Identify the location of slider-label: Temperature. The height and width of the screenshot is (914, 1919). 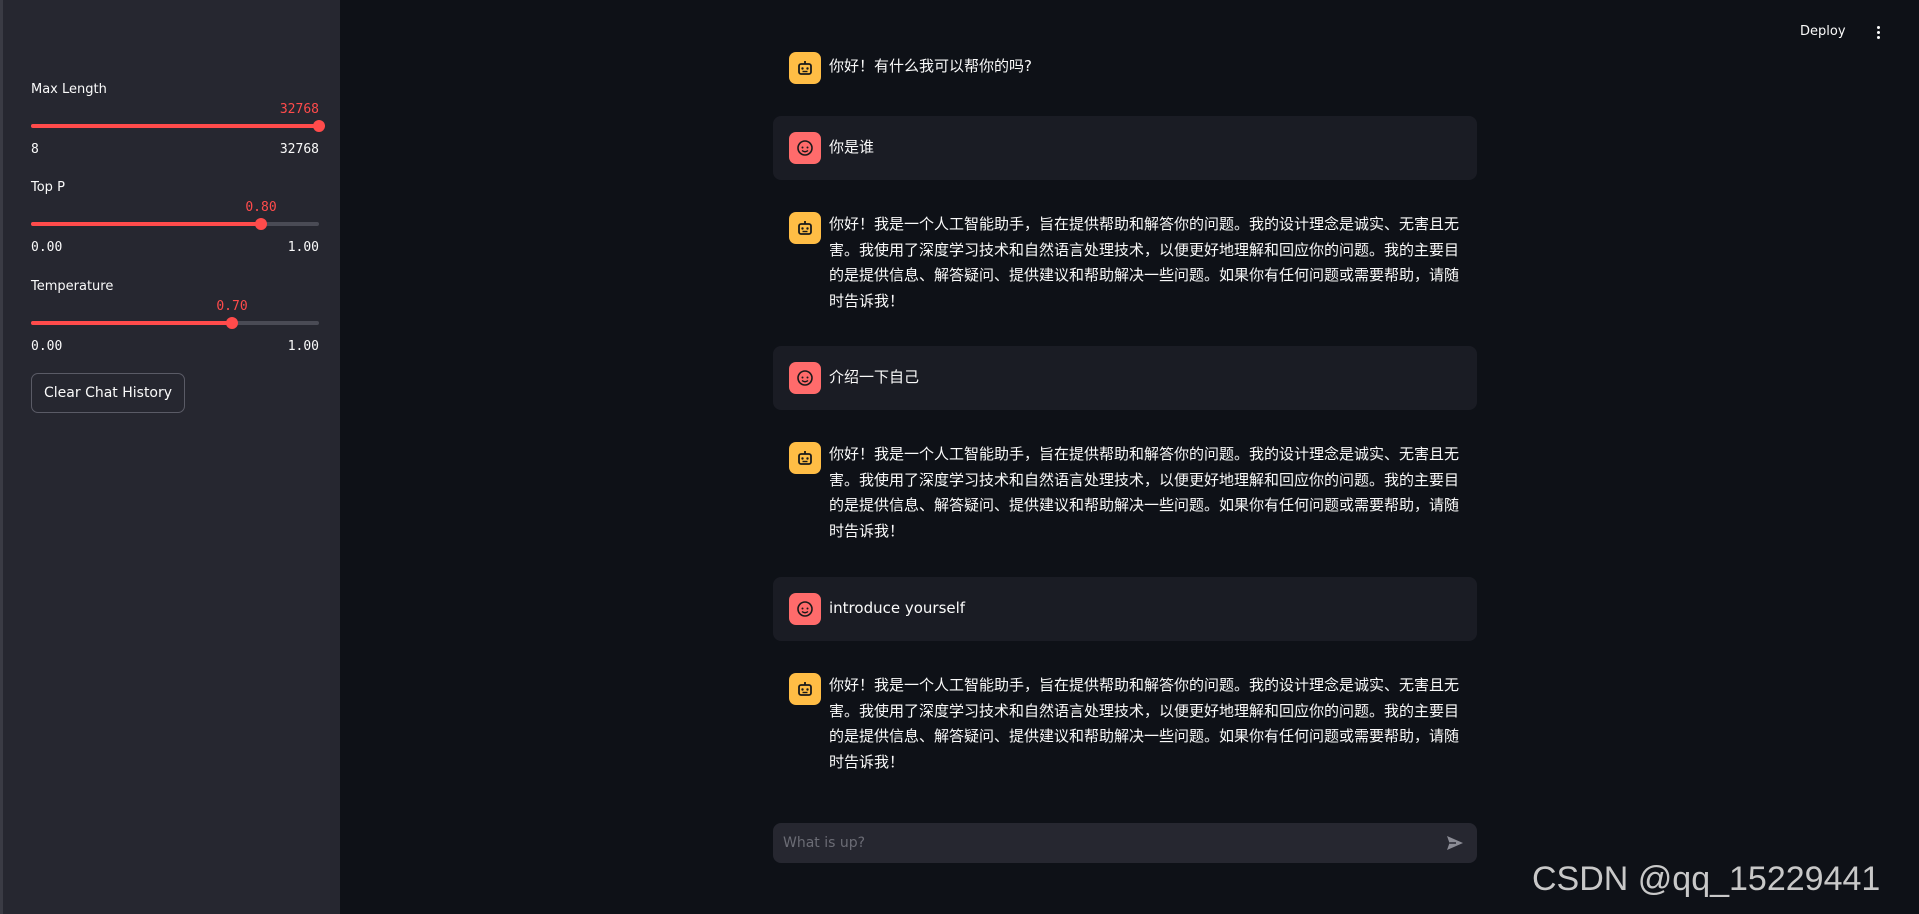
(72, 286).